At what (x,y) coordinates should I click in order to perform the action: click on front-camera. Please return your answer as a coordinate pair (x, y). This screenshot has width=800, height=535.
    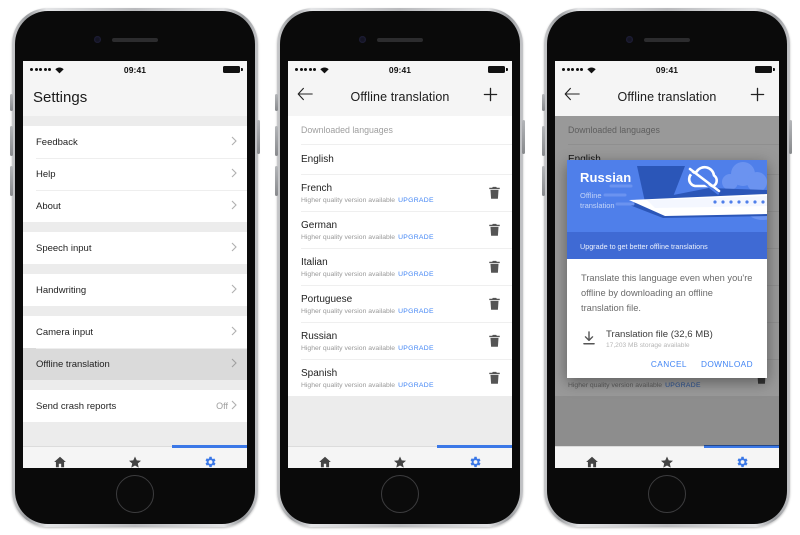
    Looking at the image, I should click on (629, 39).